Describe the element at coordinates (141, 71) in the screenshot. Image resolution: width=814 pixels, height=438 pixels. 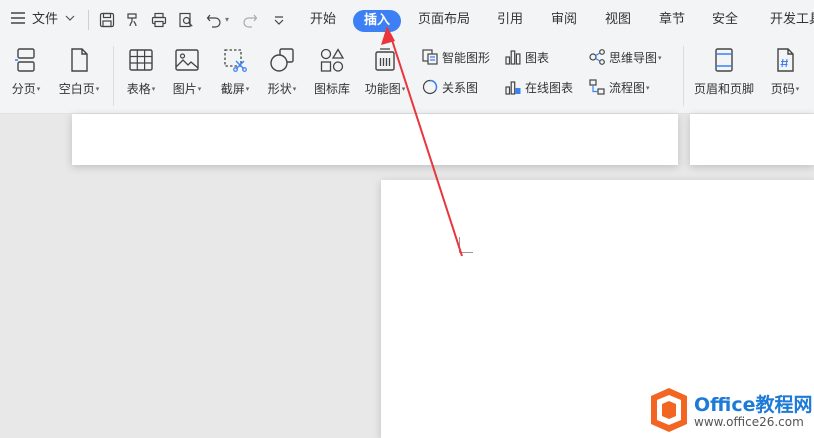
I see `table-button: 表格▾` at that location.